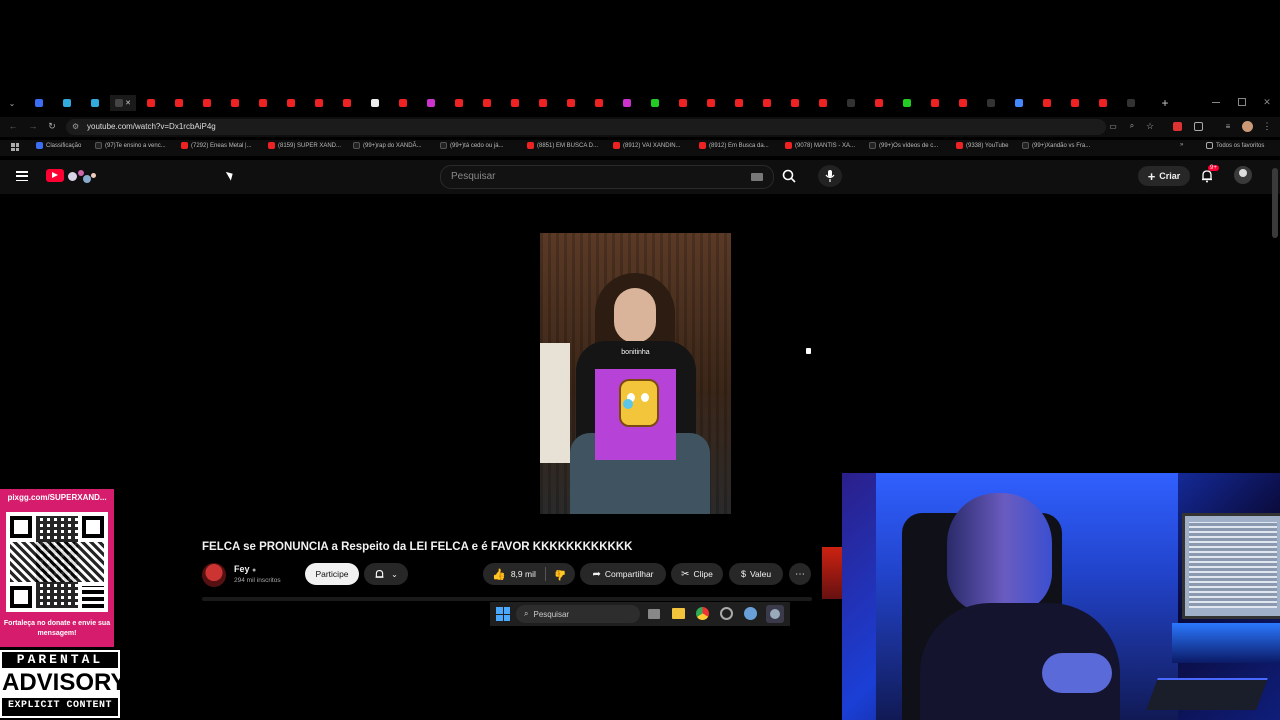 Image resolution: width=1280 pixels, height=720 pixels. What do you see at coordinates (1113, 126) in the screenshot?
I see `cast-icon: ▭` at bounding box center [1113, 126].